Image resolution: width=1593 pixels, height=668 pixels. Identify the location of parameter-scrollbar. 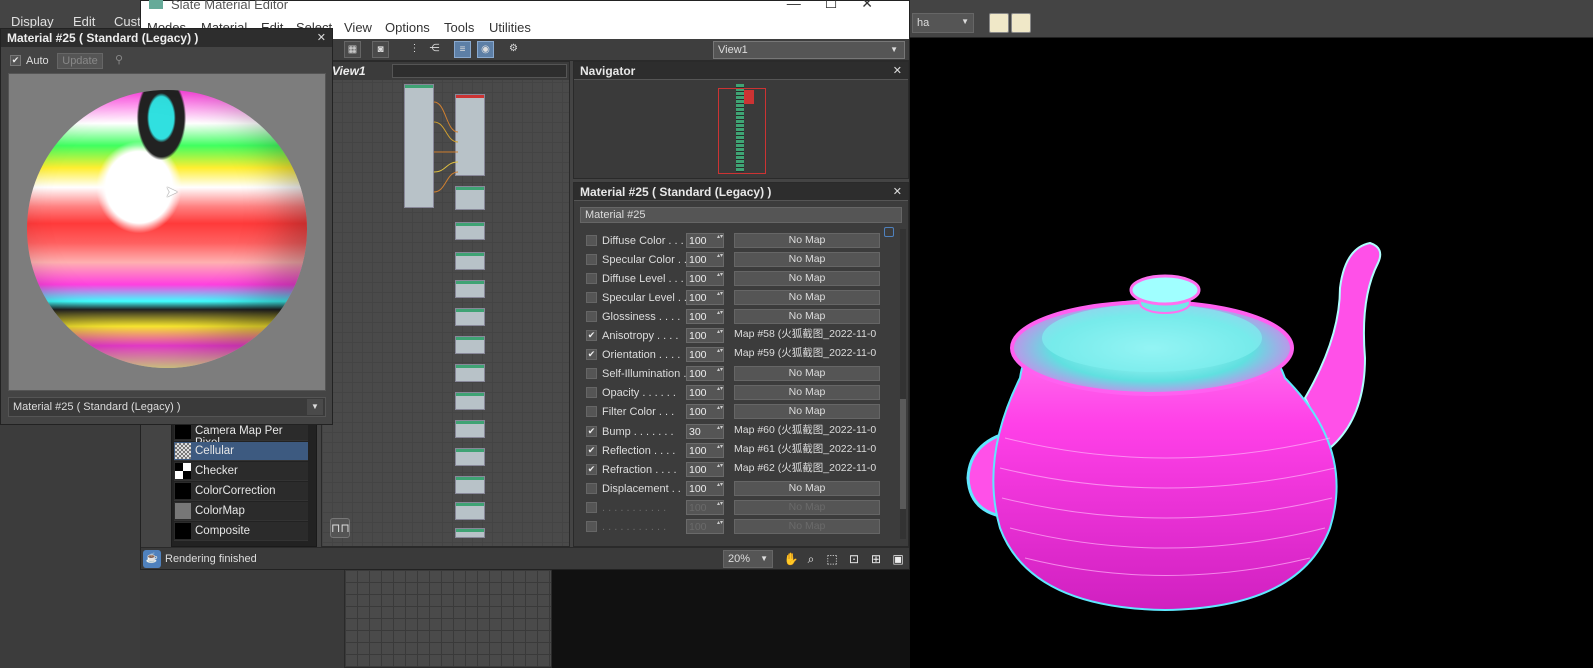
(903, 384).